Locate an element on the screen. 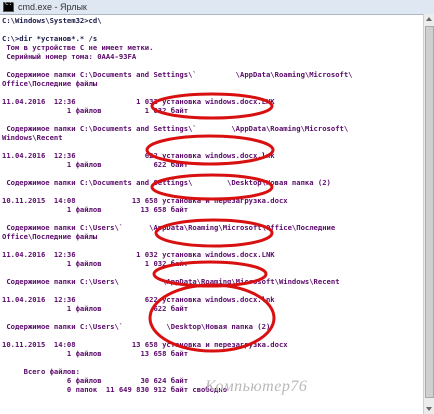 Image resolution: width=434 pixels, height=414 pixels. console-line: Серийный номер тома: 0AA4-93FA is located at coordinates (69, 56).